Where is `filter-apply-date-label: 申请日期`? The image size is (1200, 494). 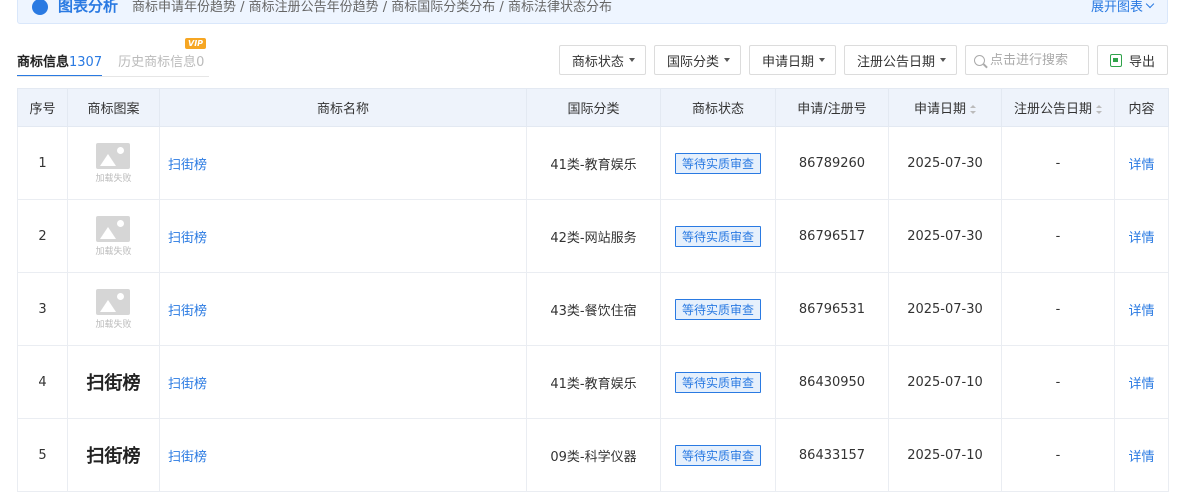
filter-apply-date-label: 申请日期 is located at coordinates (787, 62).